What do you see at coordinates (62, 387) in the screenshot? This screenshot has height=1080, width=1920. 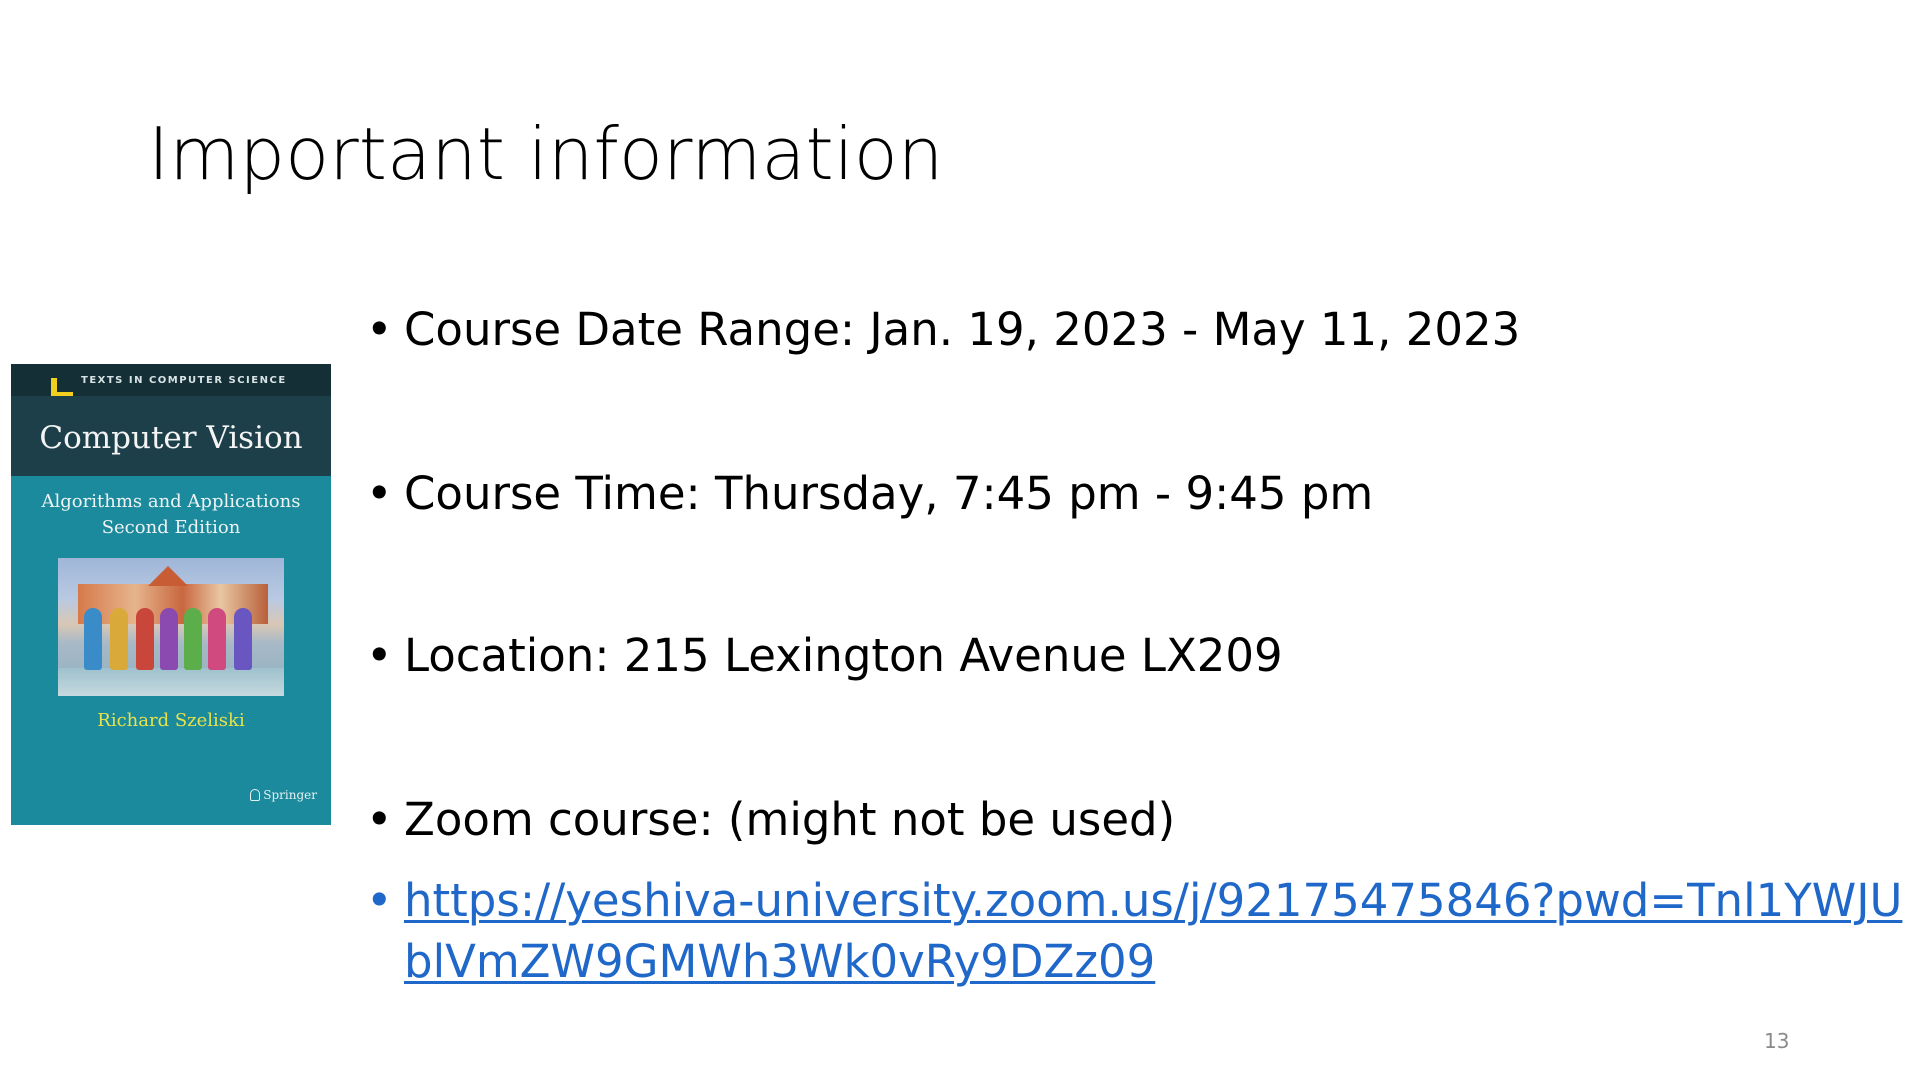 I see `series-logo-icon` at bounding box center [62, 387].